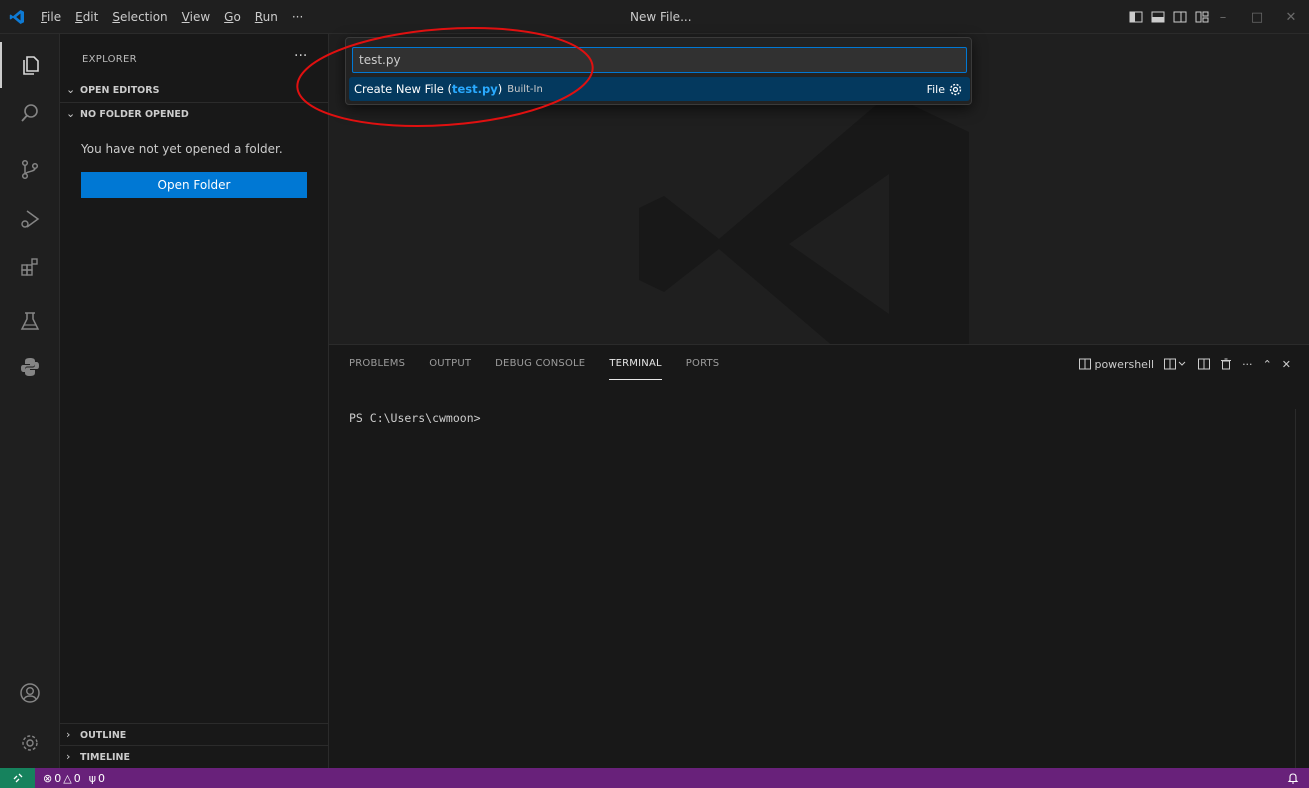 The width and height of the screenshot is (1309, 788). I want to click on tab-problems: PROBLEMS, so click(377, 365).